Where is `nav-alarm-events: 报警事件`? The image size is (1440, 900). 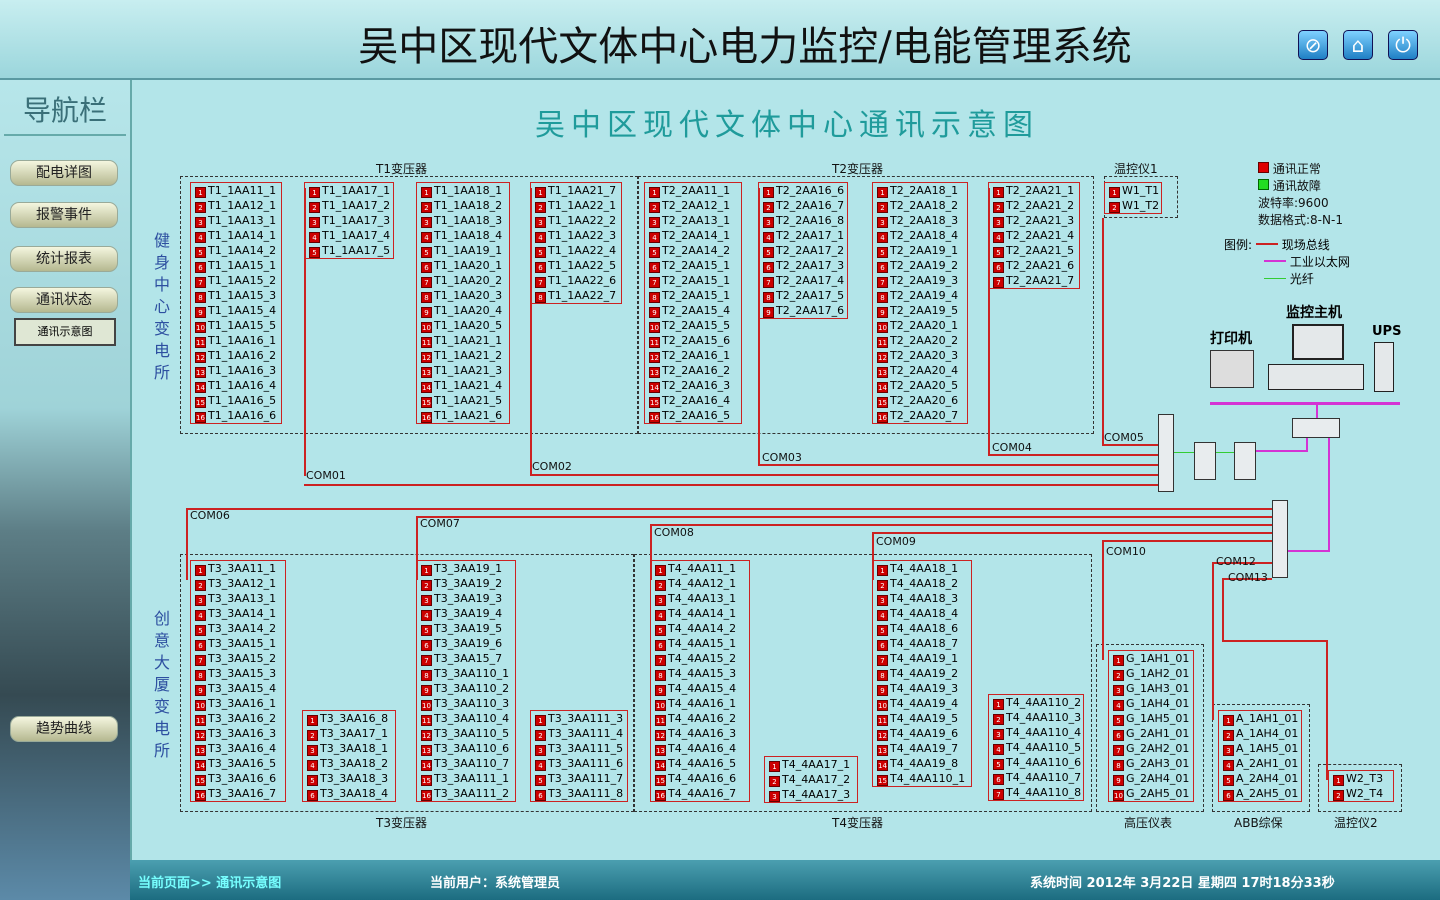
nav-alarm-events: 报警事件 is located at coordinates (64, 215).